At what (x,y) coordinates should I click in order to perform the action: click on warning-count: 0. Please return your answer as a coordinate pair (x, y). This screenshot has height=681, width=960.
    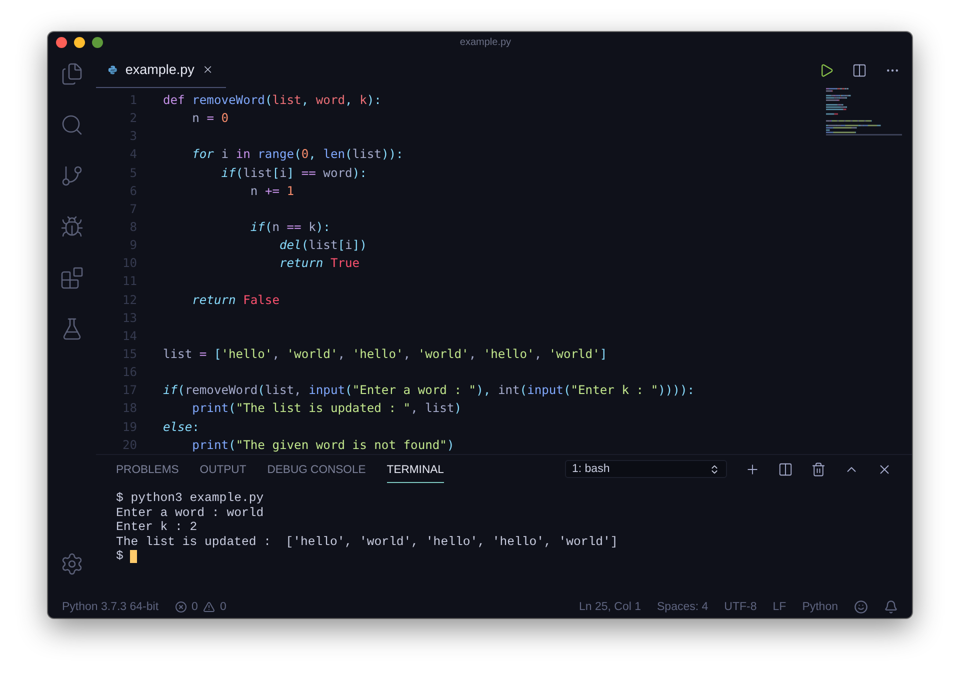
    Looking at the image, I should click on (223, 607).